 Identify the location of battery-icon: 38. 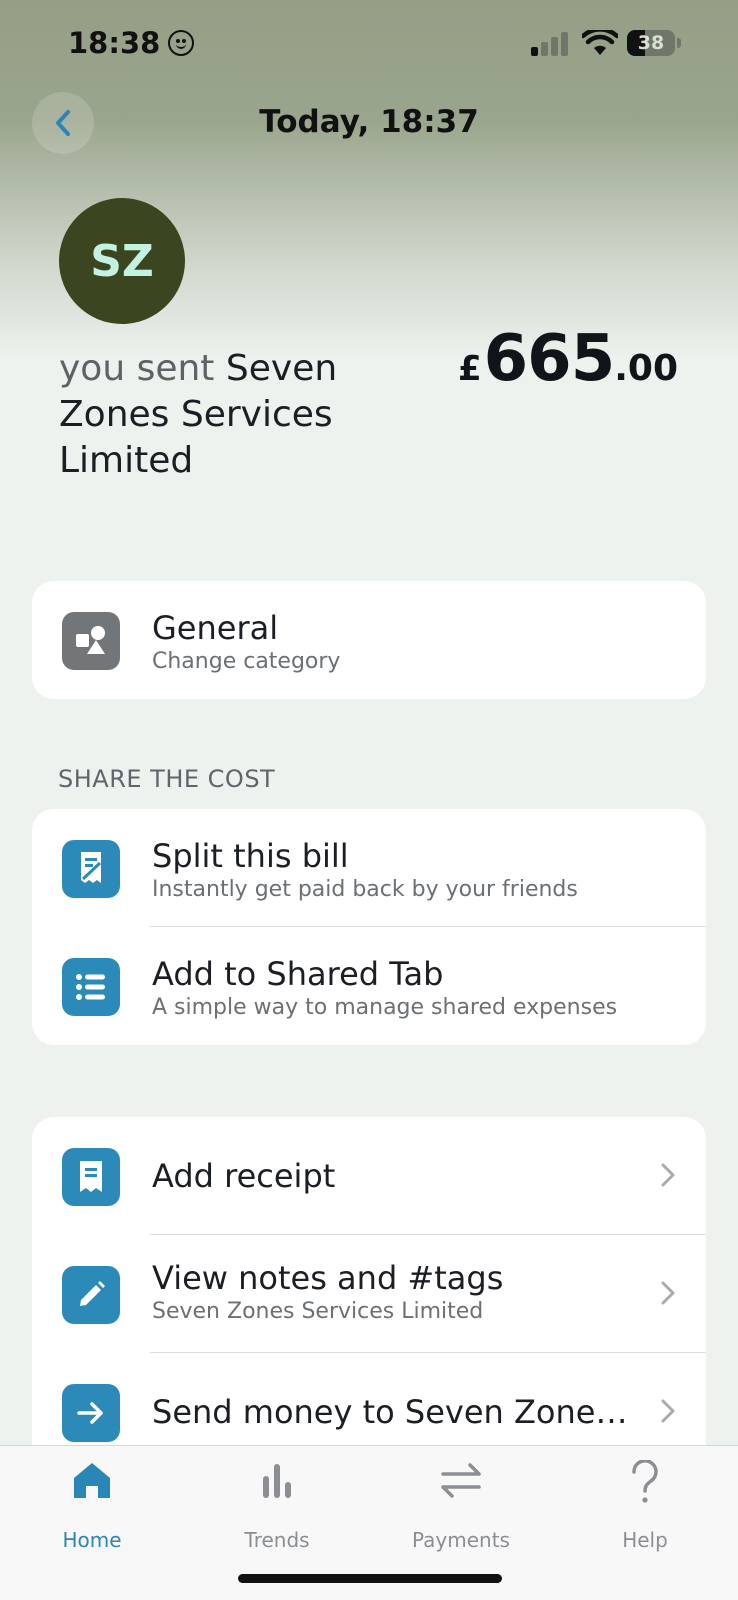
(651, 43).